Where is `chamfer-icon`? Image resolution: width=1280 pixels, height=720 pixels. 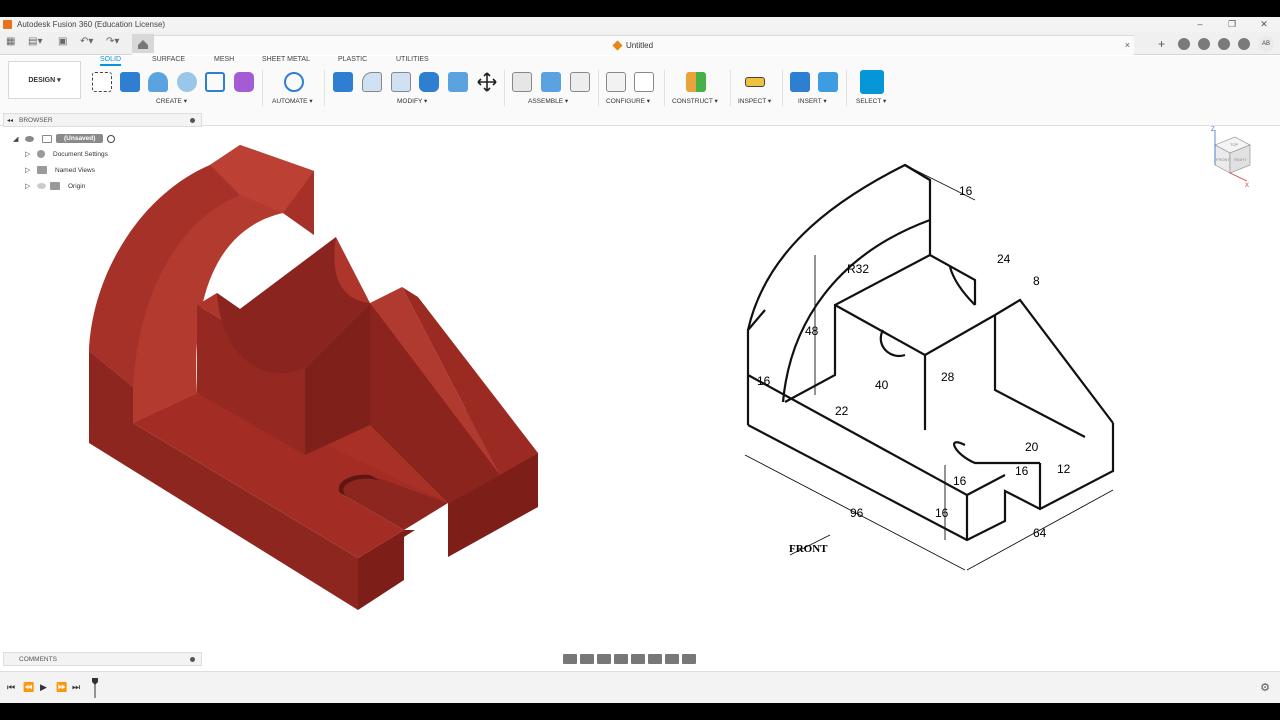 chamfer-icon is located at coordinates (401, 82).